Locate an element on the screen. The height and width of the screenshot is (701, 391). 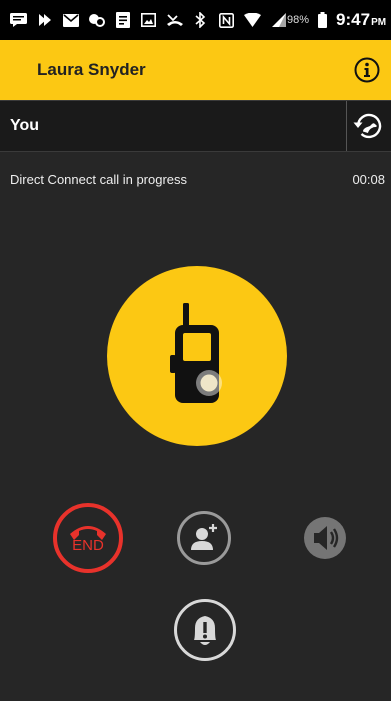
call-history-button is located at coordinates (368, 126).